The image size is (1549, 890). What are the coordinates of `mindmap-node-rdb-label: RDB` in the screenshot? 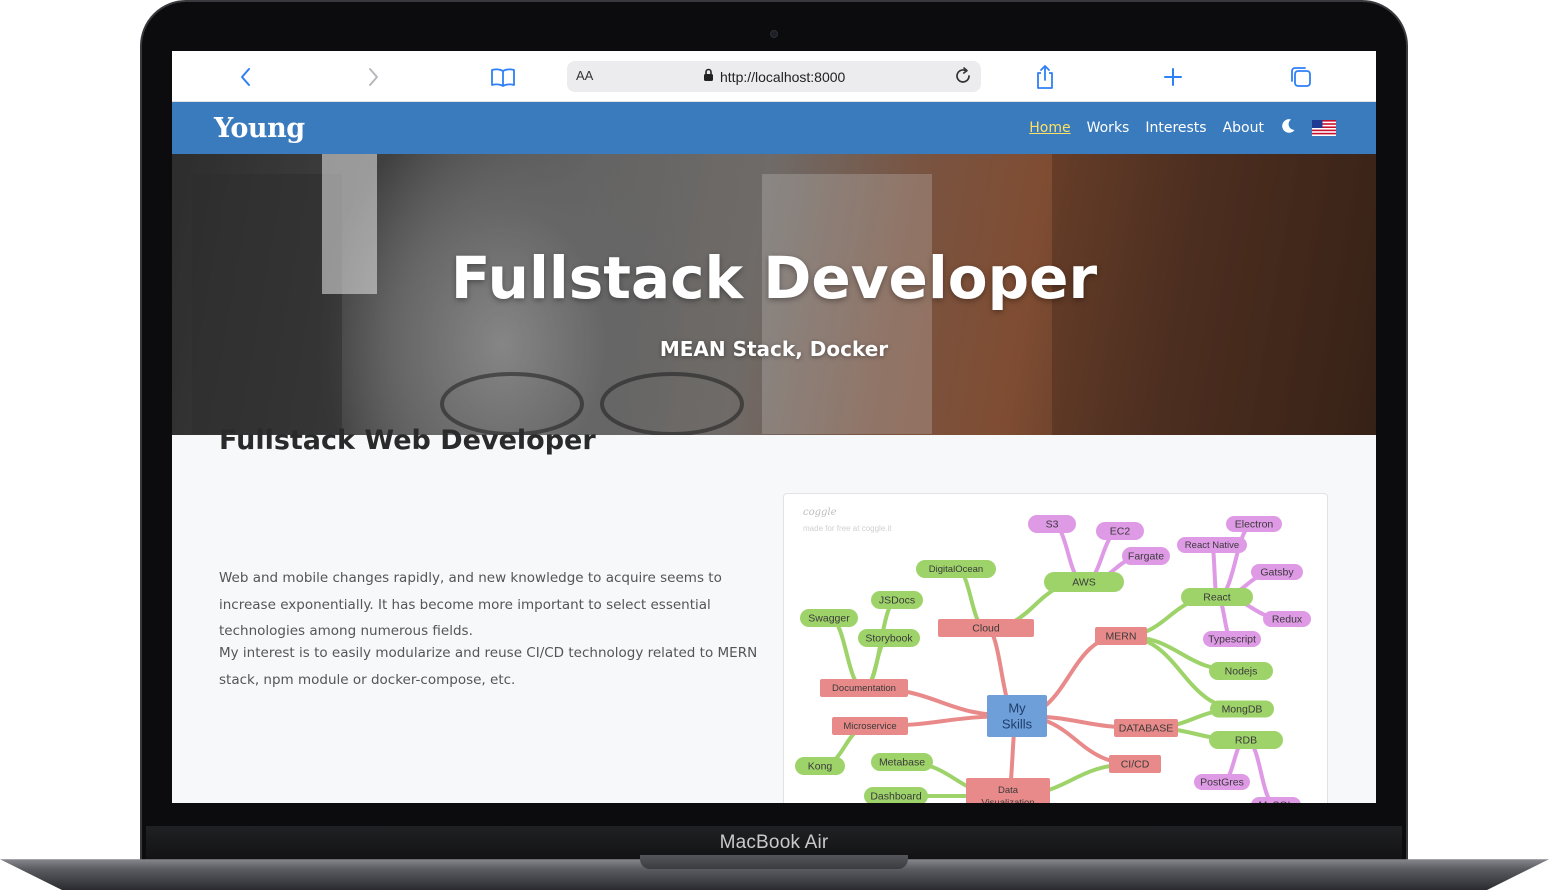 It's located at (1246, 741).